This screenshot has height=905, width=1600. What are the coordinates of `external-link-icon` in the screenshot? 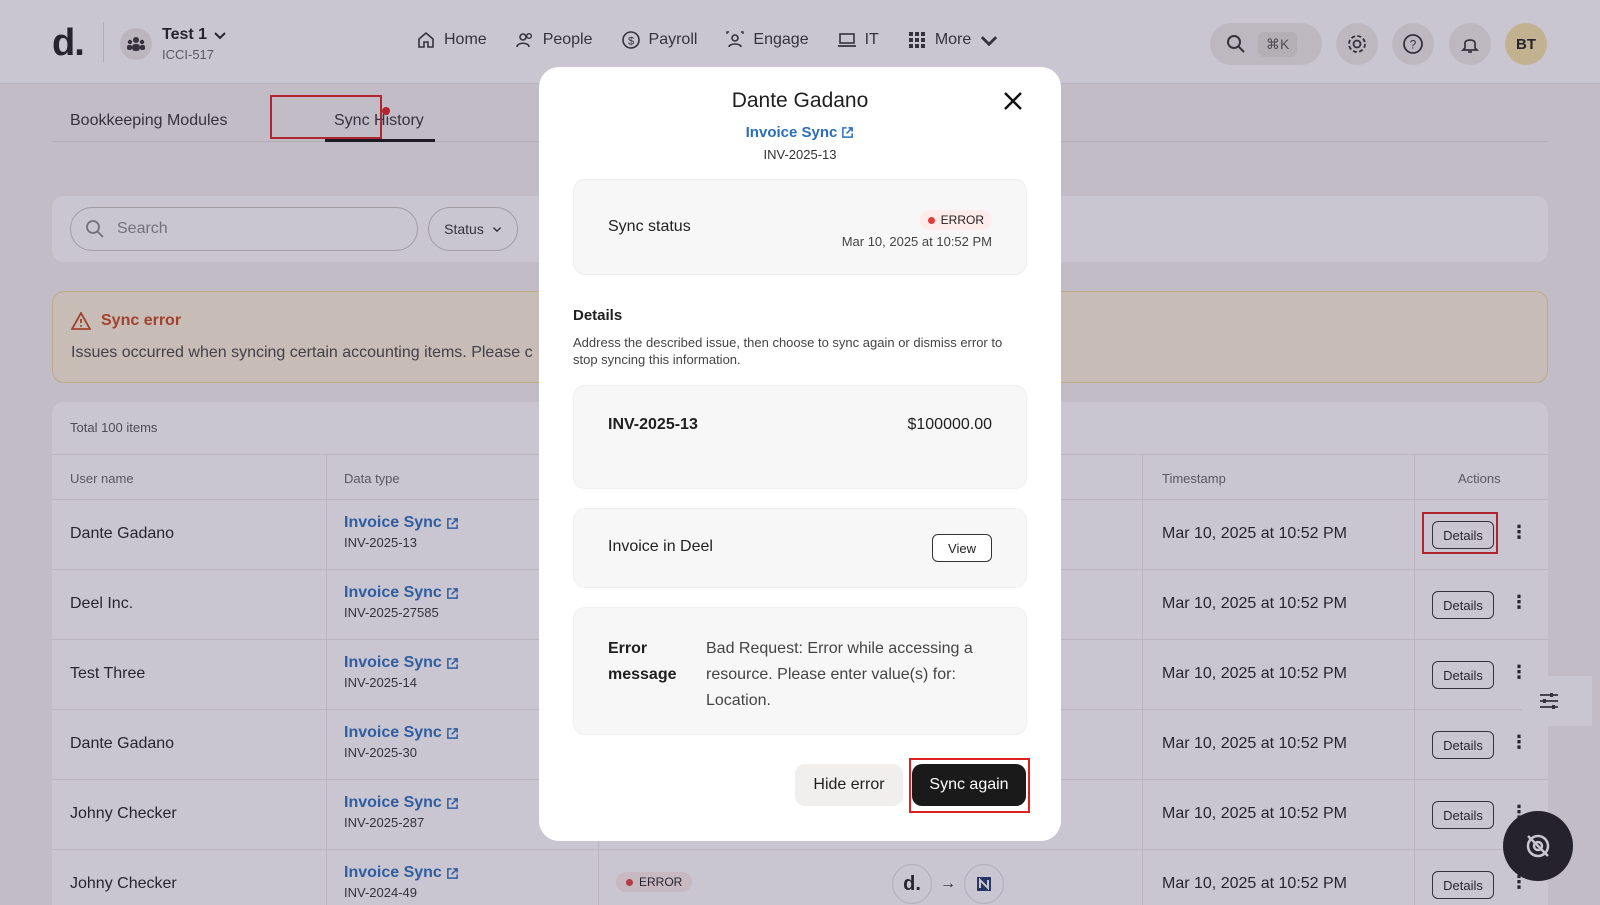 It's located at (848, 132).